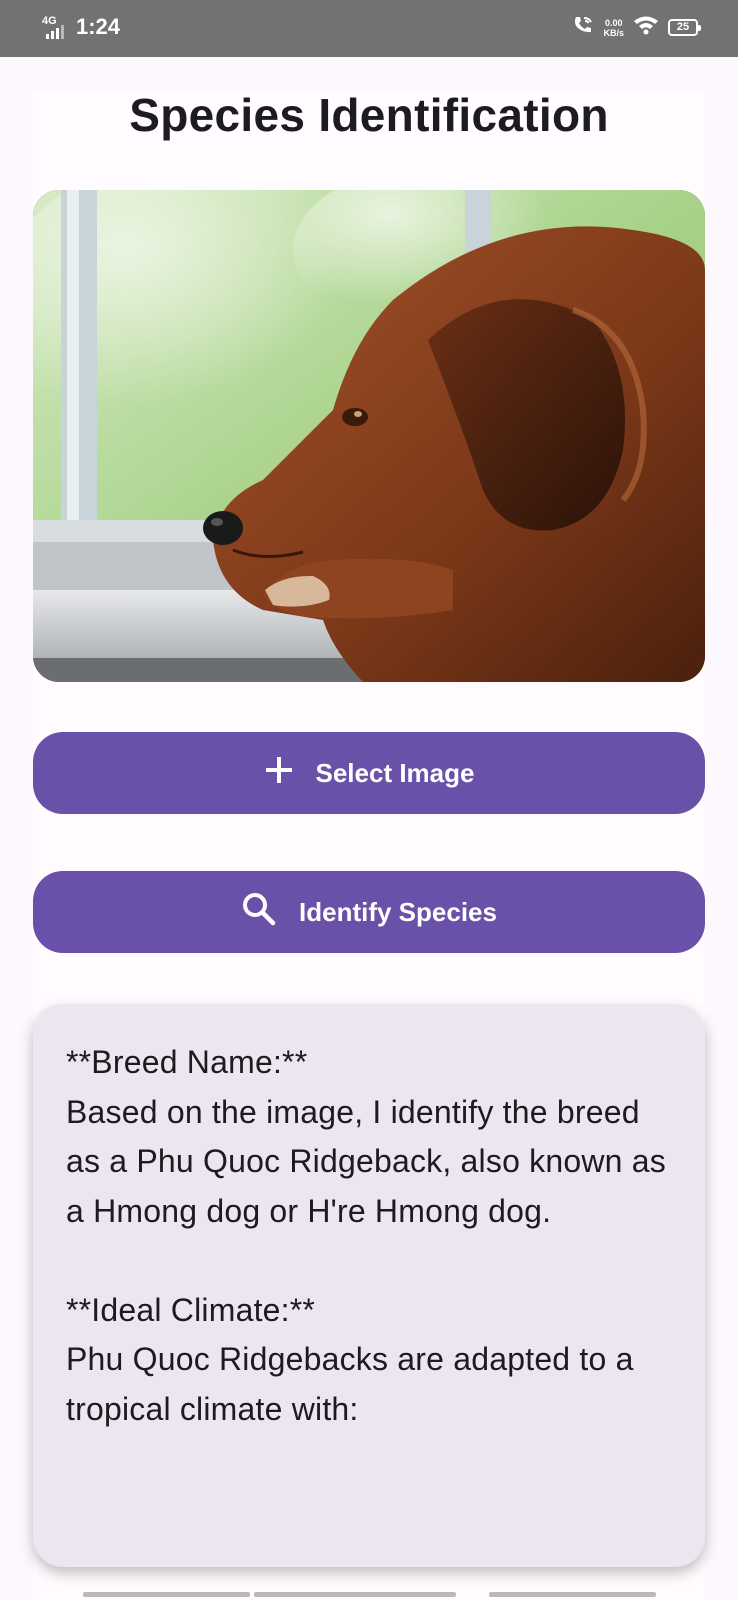  I want to click on status-left: 4G 1:24, so click(81, 27).